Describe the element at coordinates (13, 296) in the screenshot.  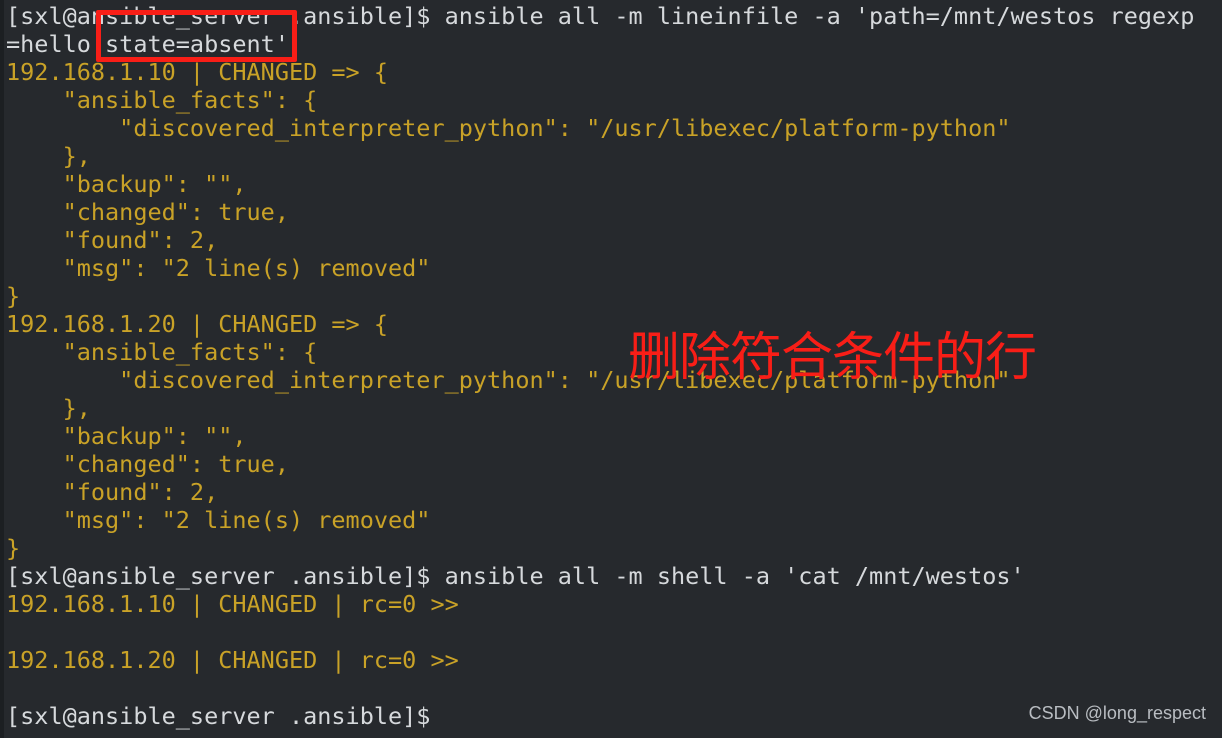
I see `terminal-line-host-10-close: }` at that location.